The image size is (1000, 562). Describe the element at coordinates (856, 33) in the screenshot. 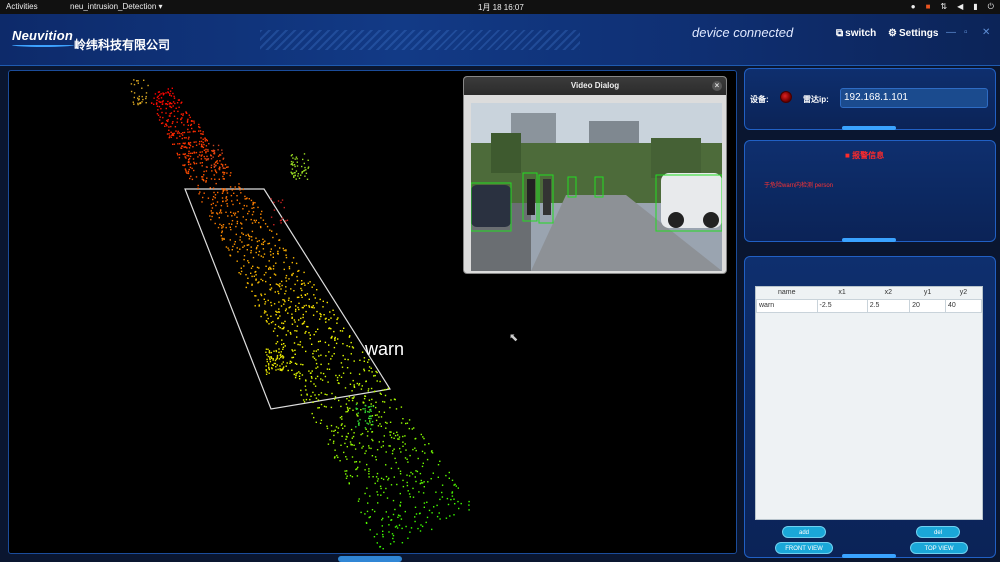

I see `switch-button: ⧉ switch` at that location.